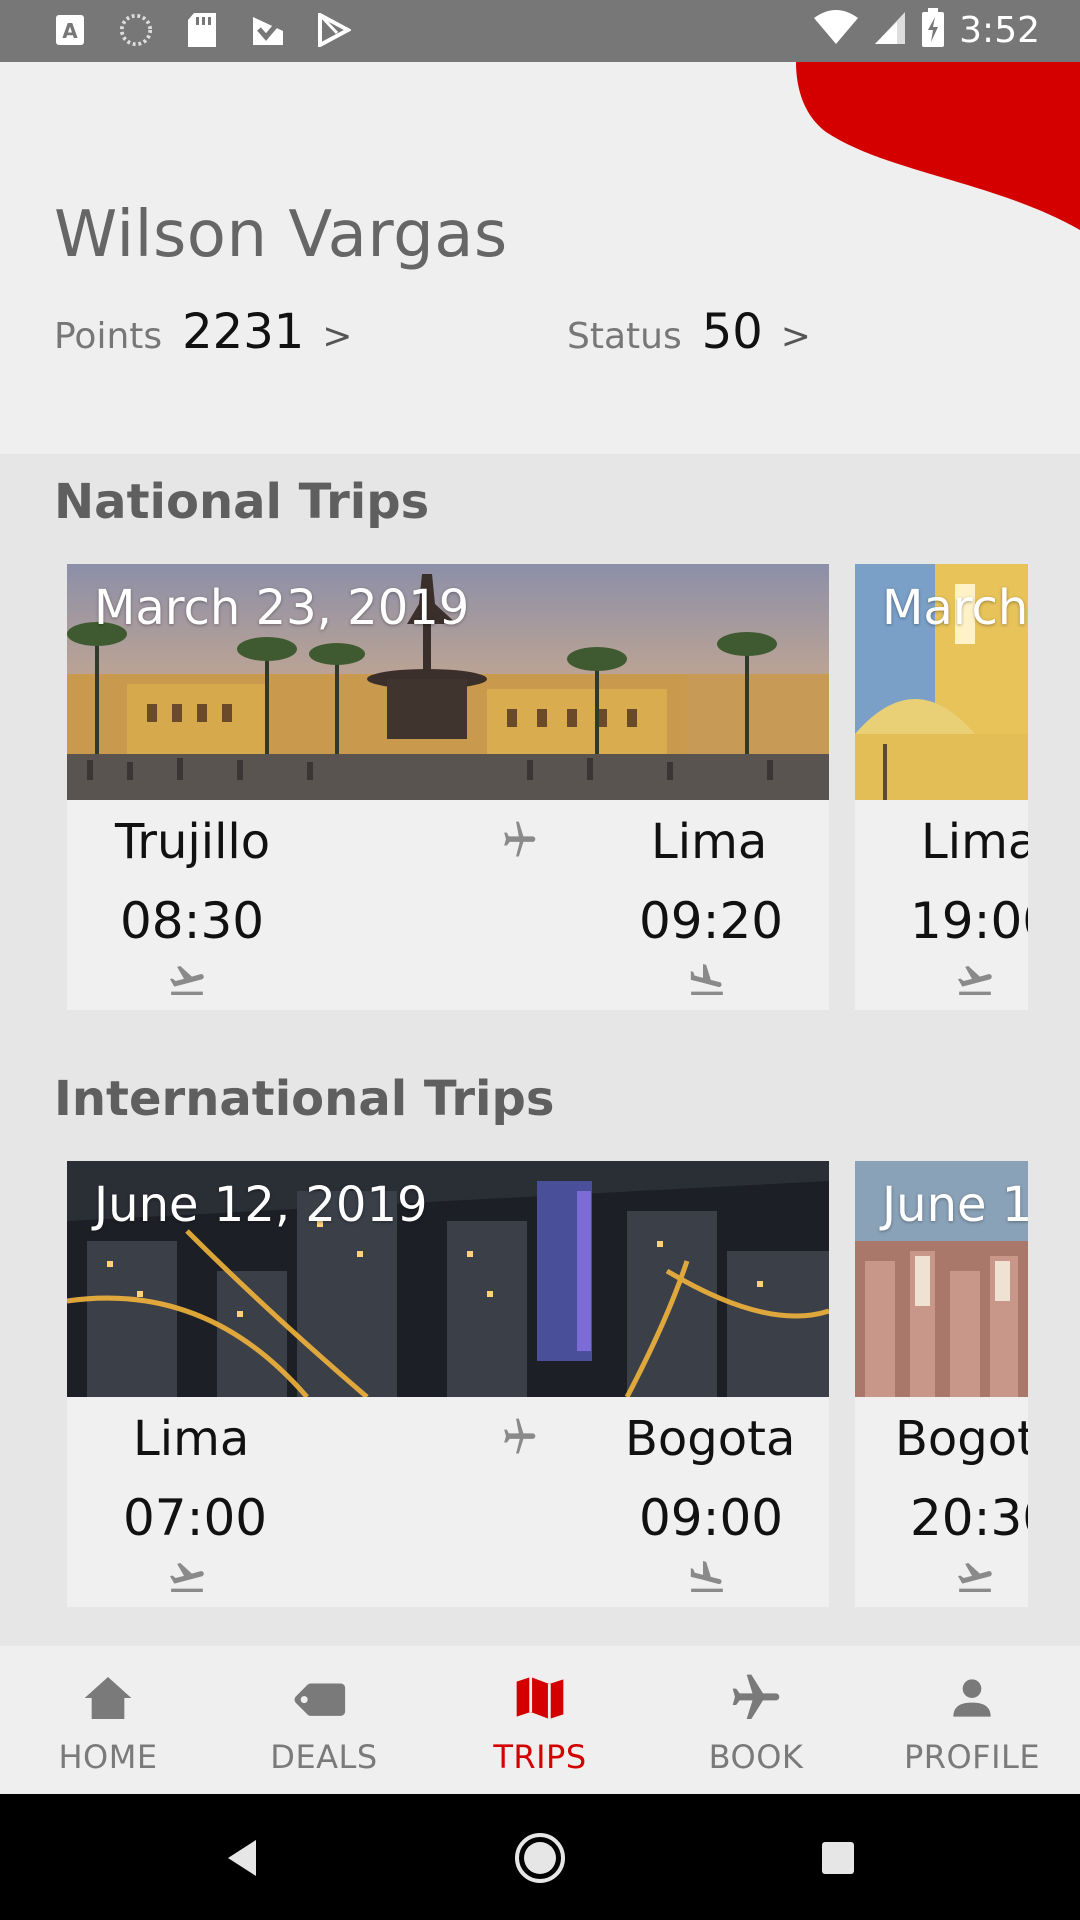  Describe the element at coordinates (243, 332) in the screenshot. I see `points-value: 2231` at that location.